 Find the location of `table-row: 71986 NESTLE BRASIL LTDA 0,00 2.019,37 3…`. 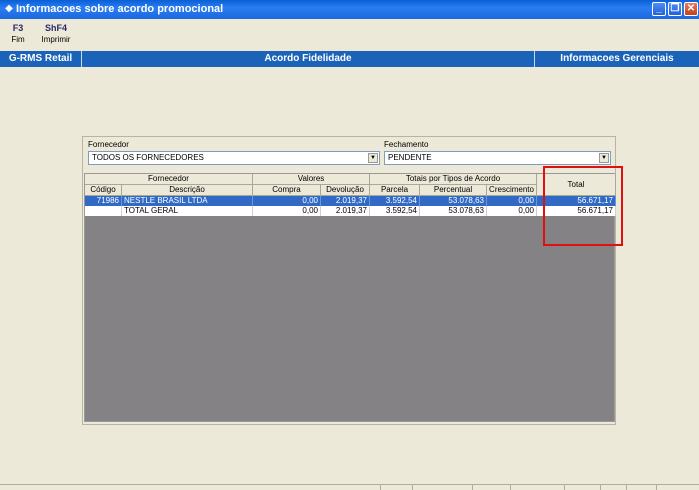

table-row: 71986 NESTLE BRASIL LTDA 0,00 2.019,37 3… is located at coordinates (350, 201).